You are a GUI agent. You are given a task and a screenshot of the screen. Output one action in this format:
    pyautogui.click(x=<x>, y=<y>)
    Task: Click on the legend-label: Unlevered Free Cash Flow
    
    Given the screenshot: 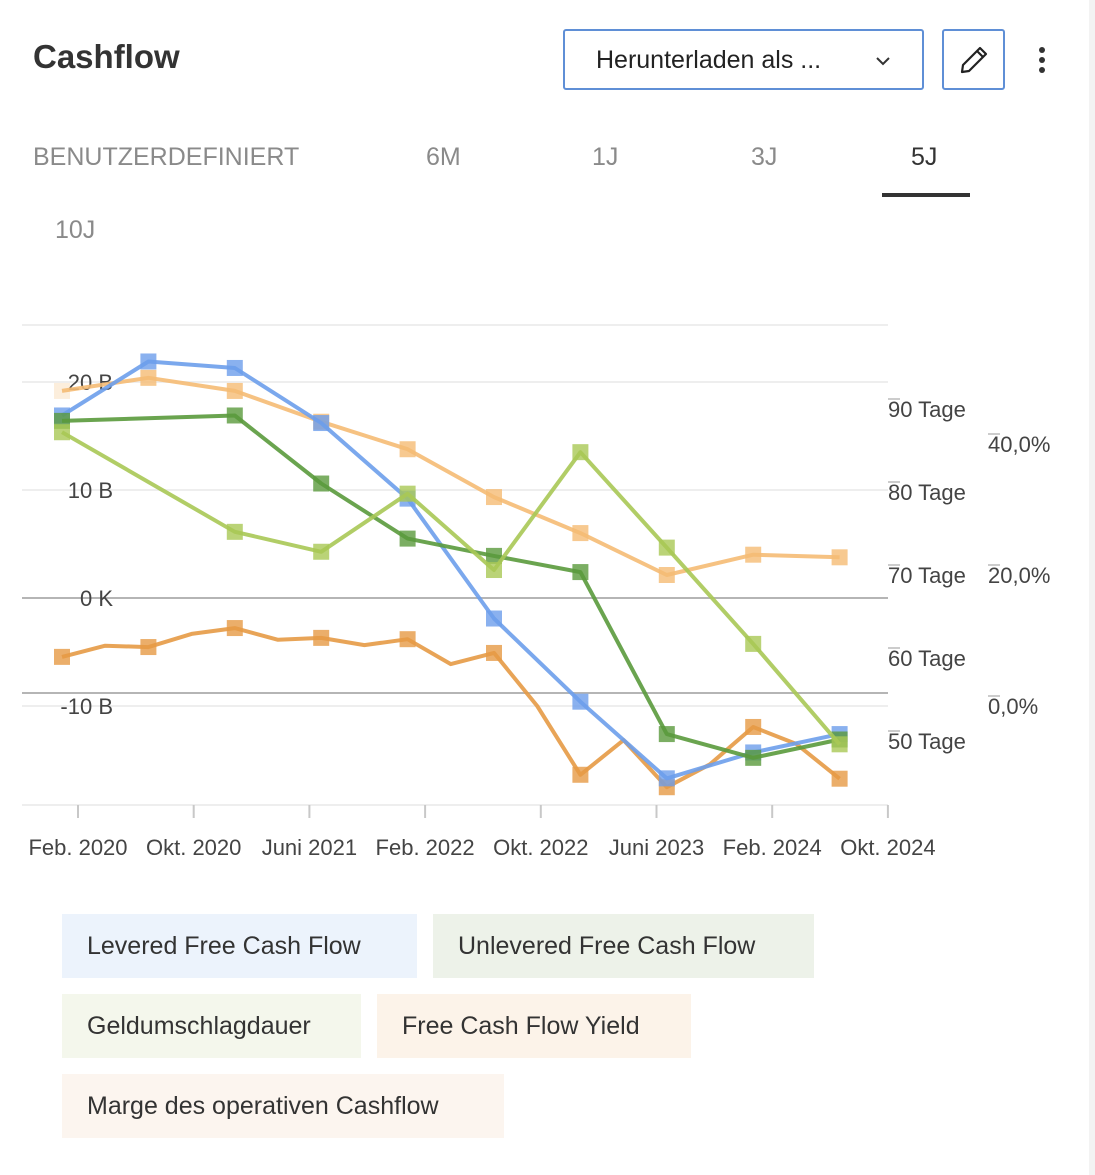 What is the action you would take?
    pyautogui.click(x=607, y=946)
    